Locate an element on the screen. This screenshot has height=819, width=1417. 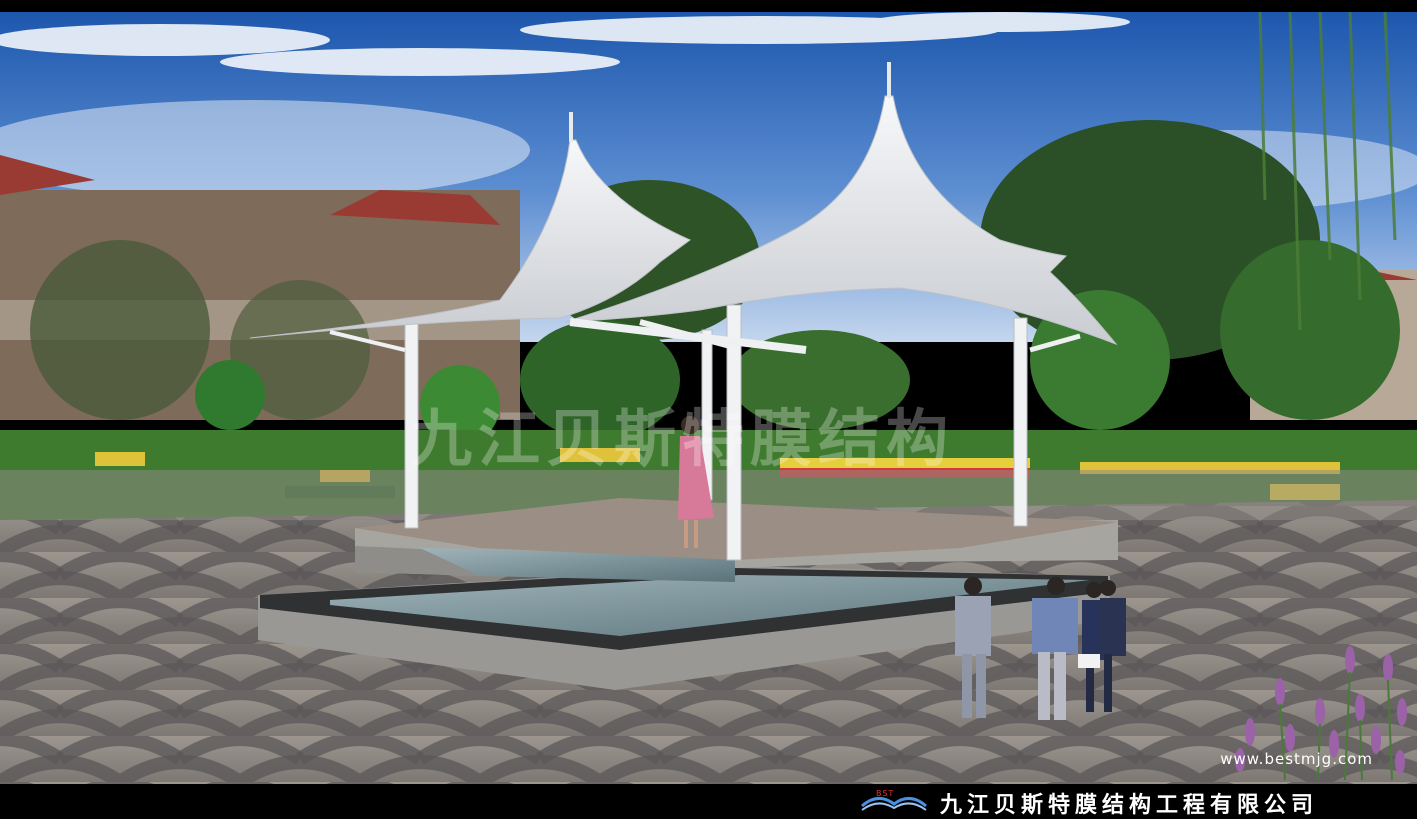
top-border is located at coordinates (708, 6).